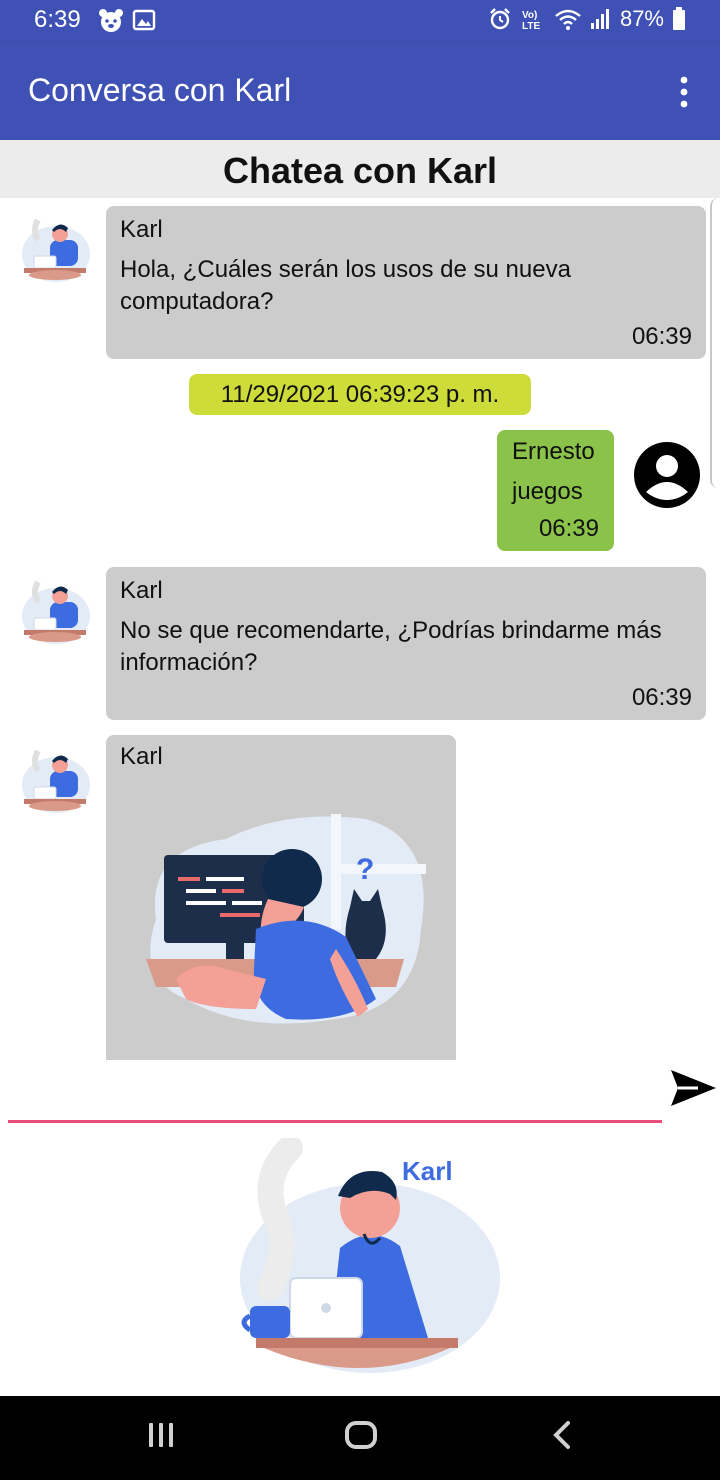 The image size is (720, 1480). I want to click on karl-illustration-label: Karl, so click(427, 1171).